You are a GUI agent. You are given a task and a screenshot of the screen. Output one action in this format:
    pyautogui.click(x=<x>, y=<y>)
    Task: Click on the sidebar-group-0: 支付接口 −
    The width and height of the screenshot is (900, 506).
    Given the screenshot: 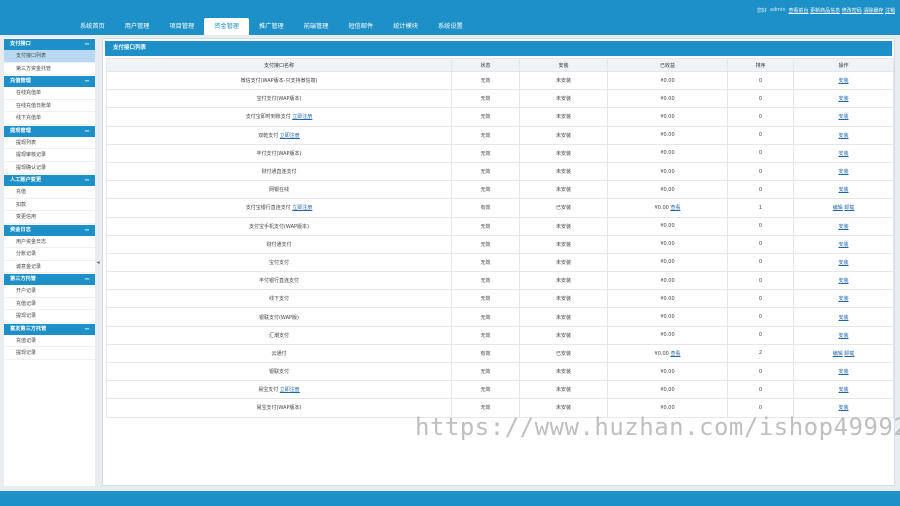 What is the action you would take?
    pyautogui.click(x=49, y=44)
    